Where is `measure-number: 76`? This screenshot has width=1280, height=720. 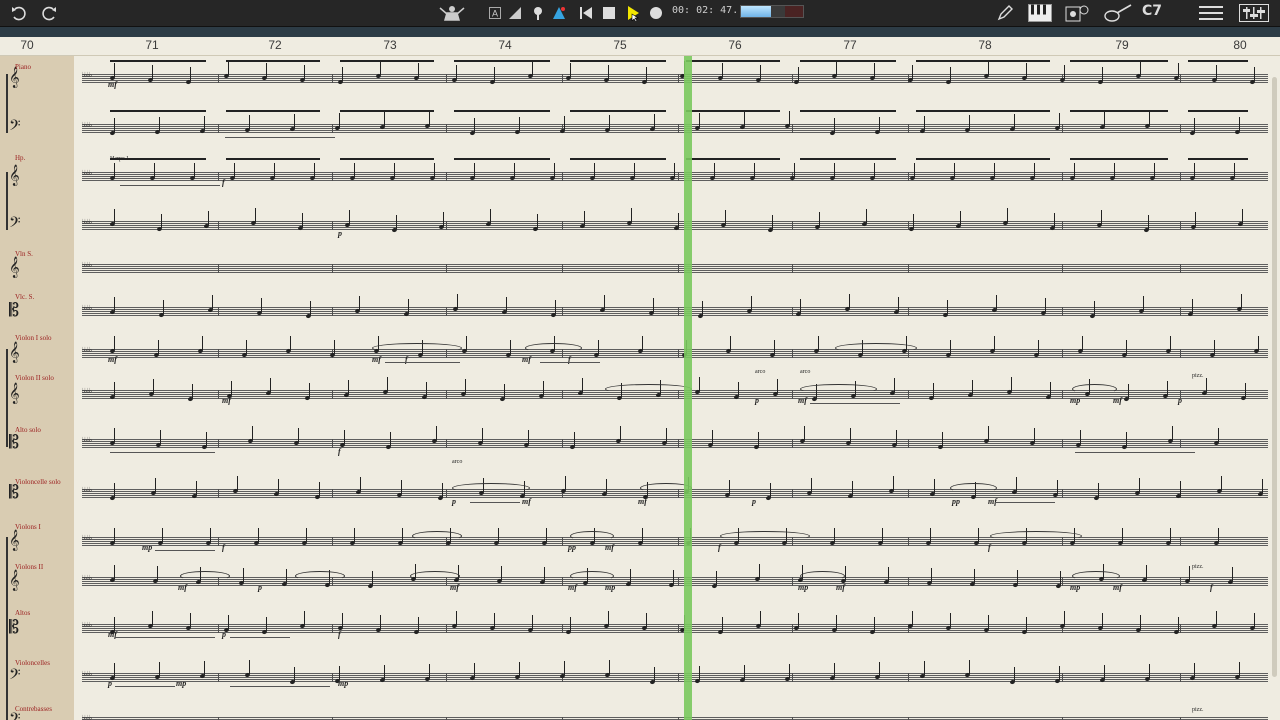
measure-number: 76 is located at coordinates (734, 45).